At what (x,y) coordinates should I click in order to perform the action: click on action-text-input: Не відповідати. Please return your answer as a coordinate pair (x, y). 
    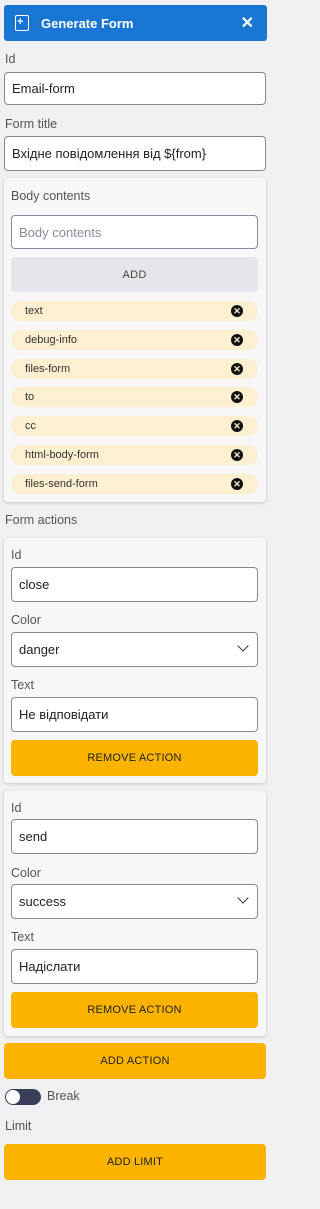
    Looking at the image, I should click on (134, 714).